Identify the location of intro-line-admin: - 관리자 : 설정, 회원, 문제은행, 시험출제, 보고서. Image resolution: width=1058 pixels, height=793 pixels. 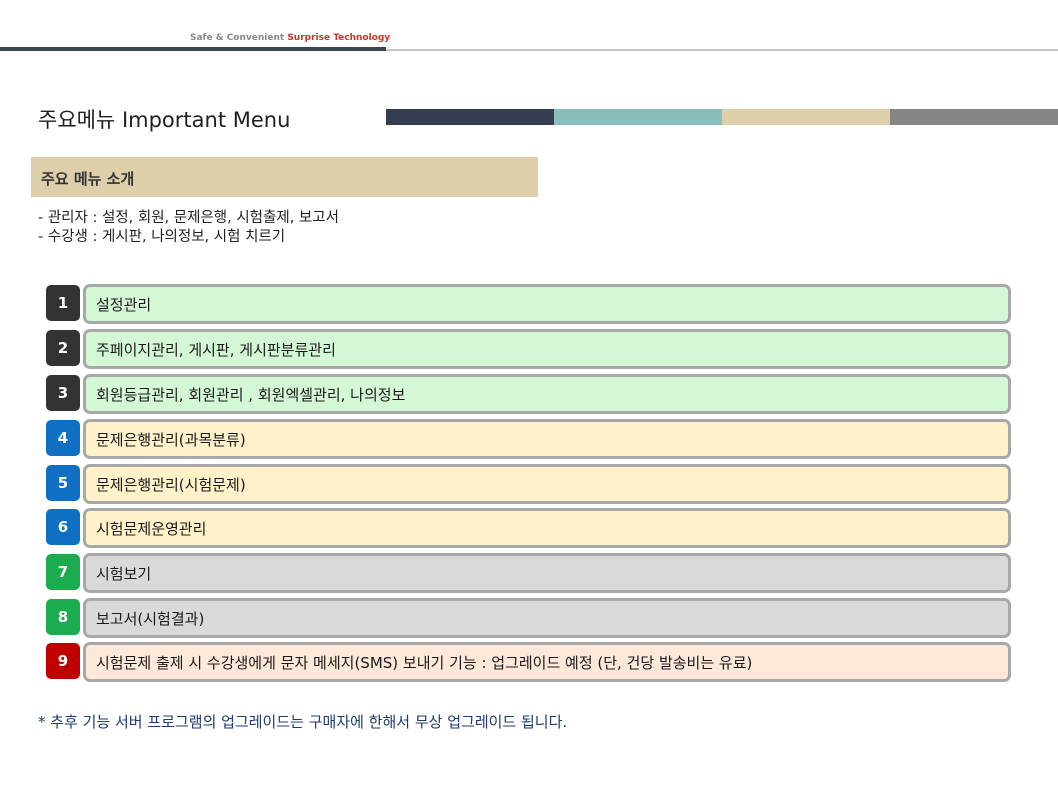
(188, 218).